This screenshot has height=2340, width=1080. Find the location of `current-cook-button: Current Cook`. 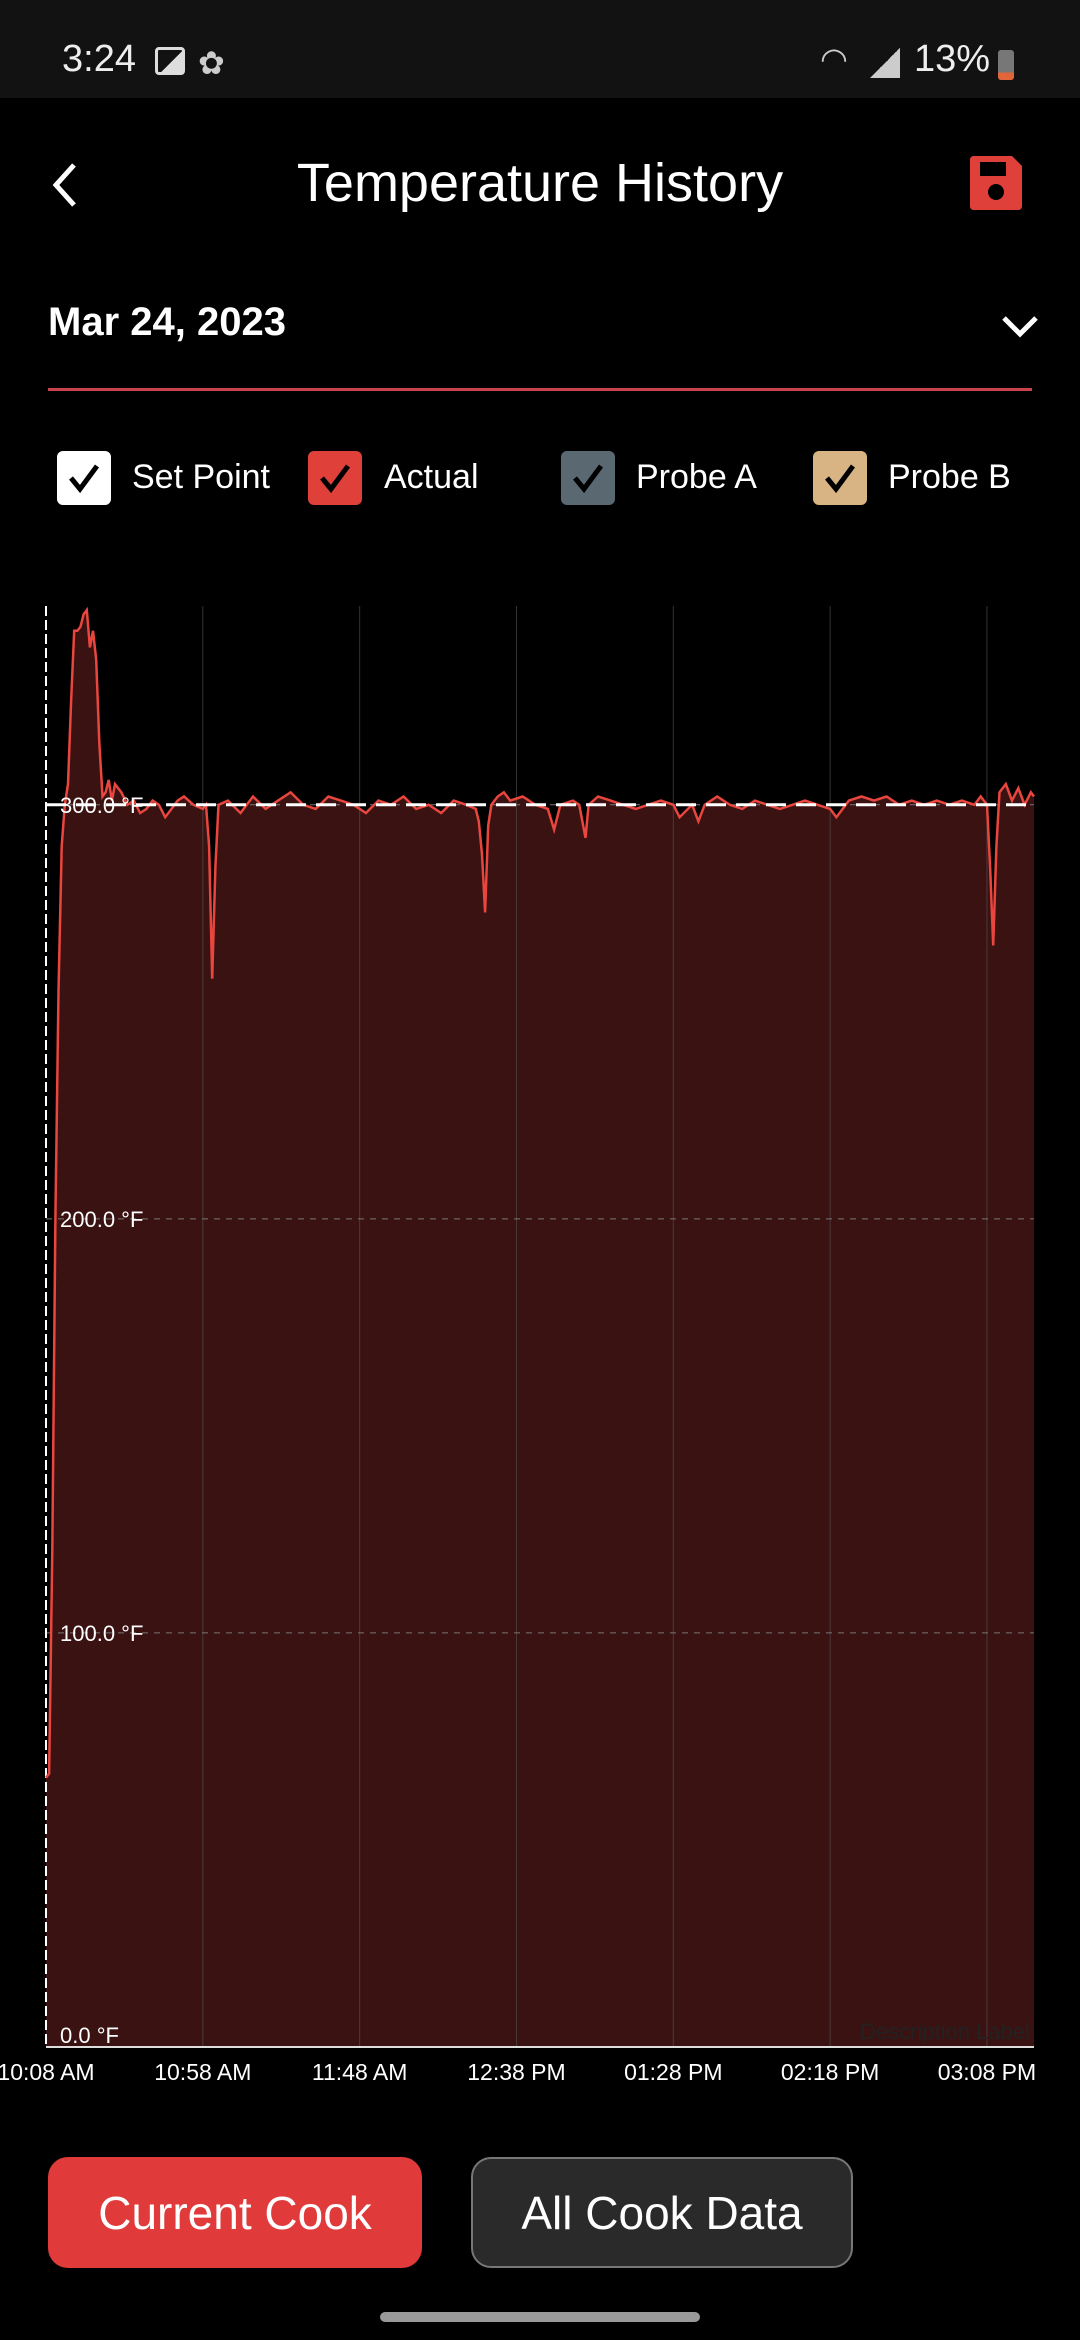

current-cook-button: Current Cook is located at coordinates (235, 2212).